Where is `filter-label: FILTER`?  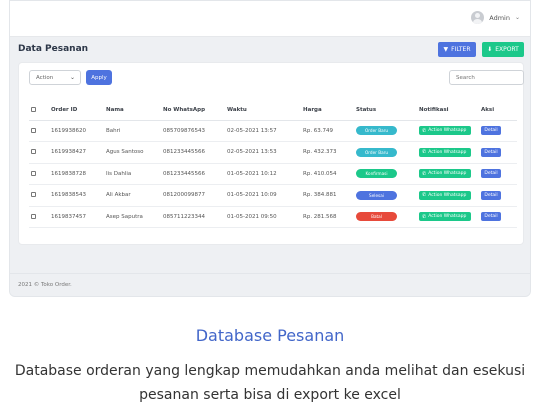
filter-label: FILTER is located at coordinates (461, 49).